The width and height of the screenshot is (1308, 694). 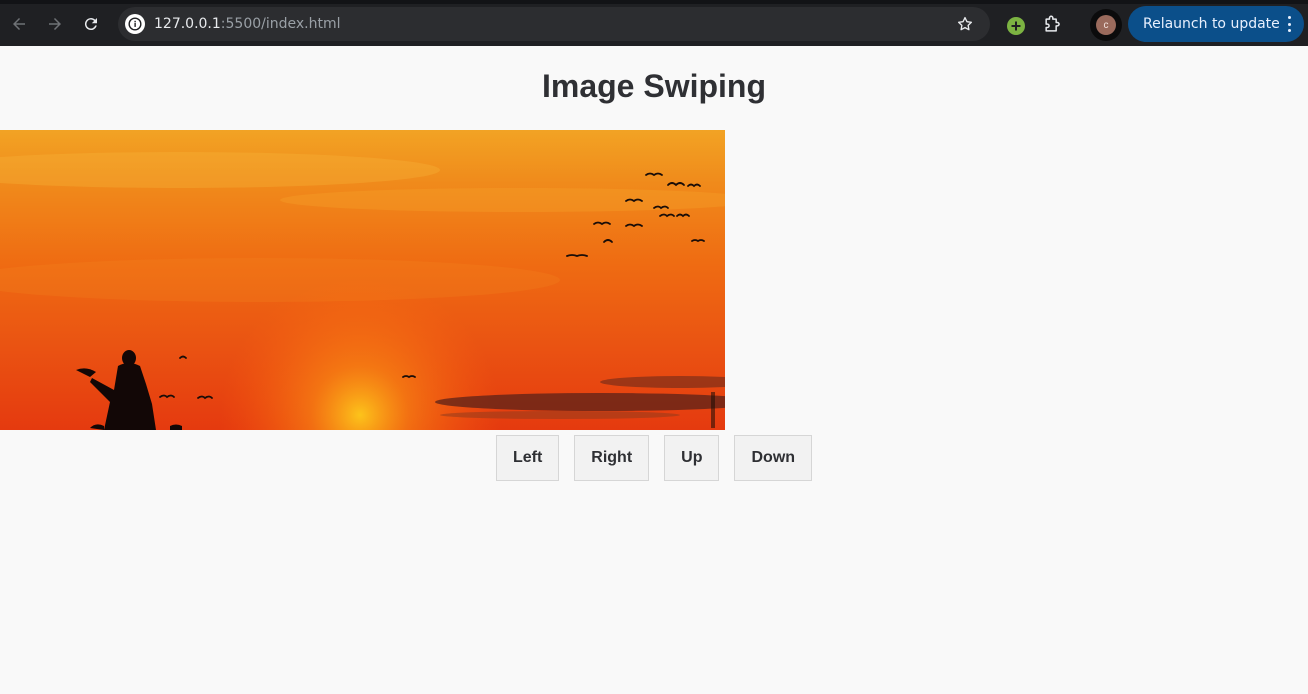 I want to click on profile-button: c, so click(x=1106, y=25).